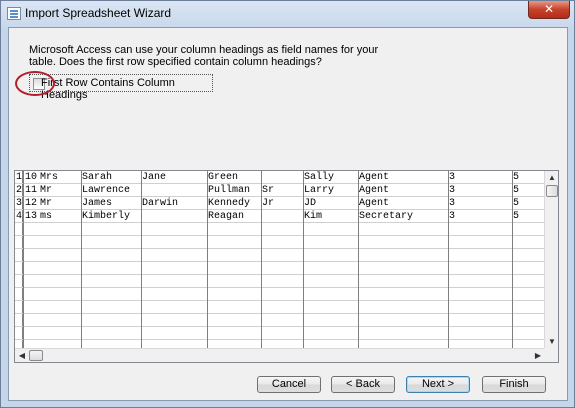 The image size is (575, 408). Describe the element at coordinates (313, 216) in the screenshot. I see `table-cell: Kim` at that location.